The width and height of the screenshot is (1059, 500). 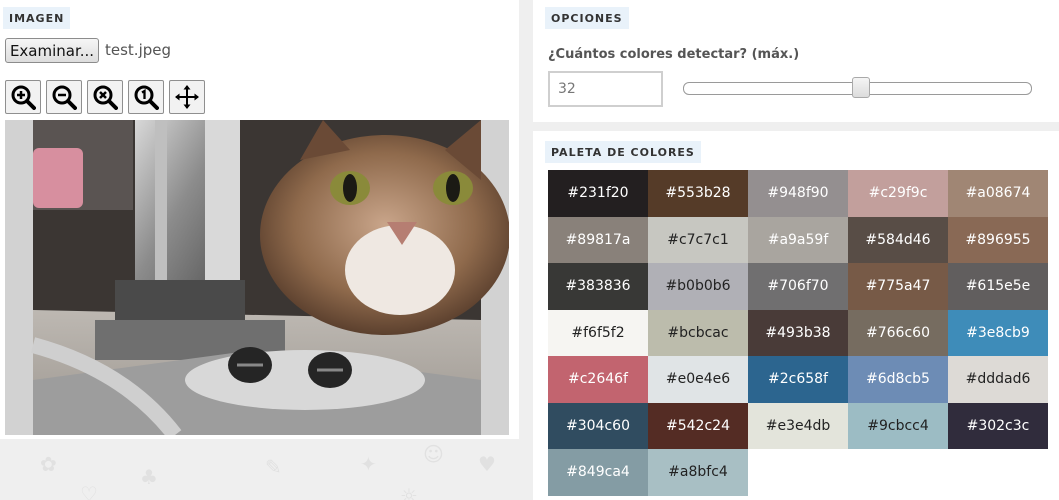 I want to click on color-swatch: #231f20, so click(x=598, y=193).